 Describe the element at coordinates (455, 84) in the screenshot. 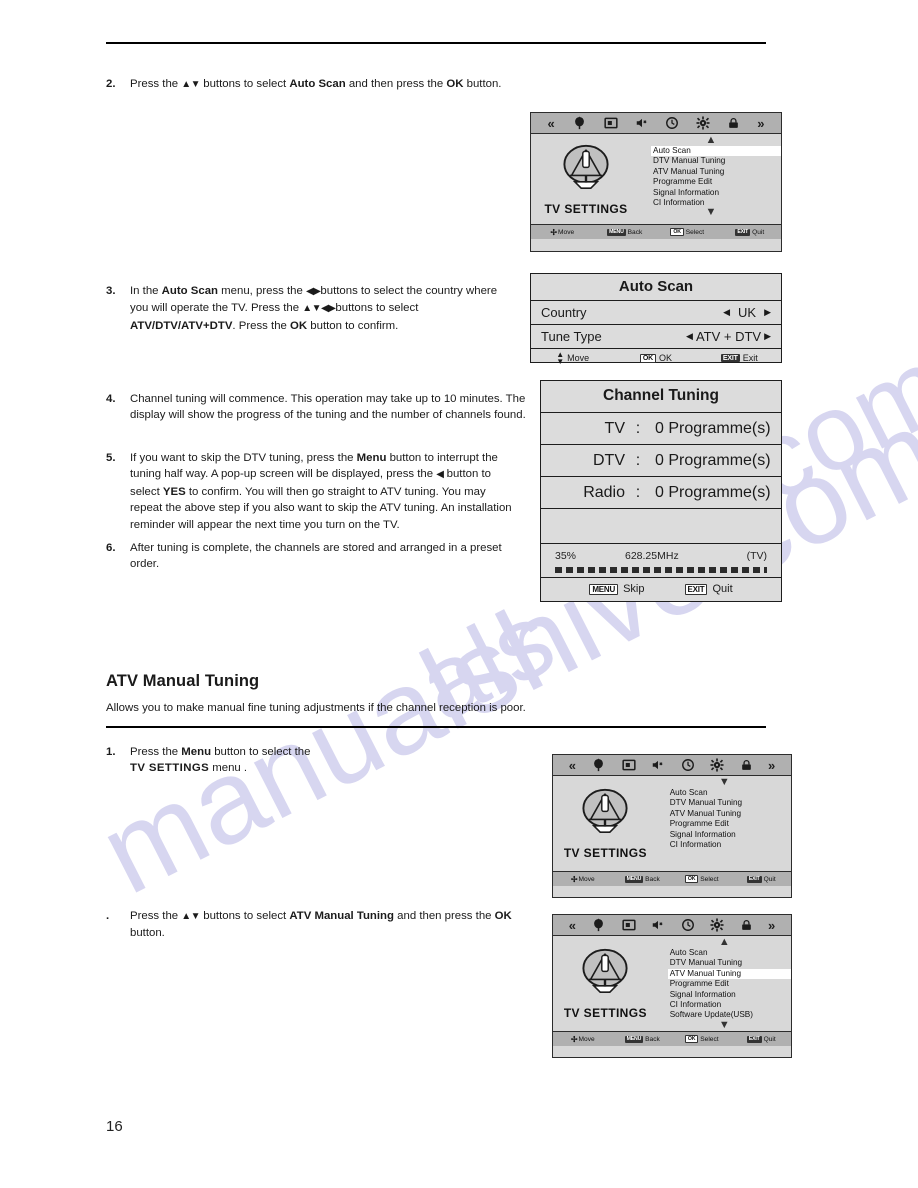

I see `step-2-bold-2: OK` at that location.